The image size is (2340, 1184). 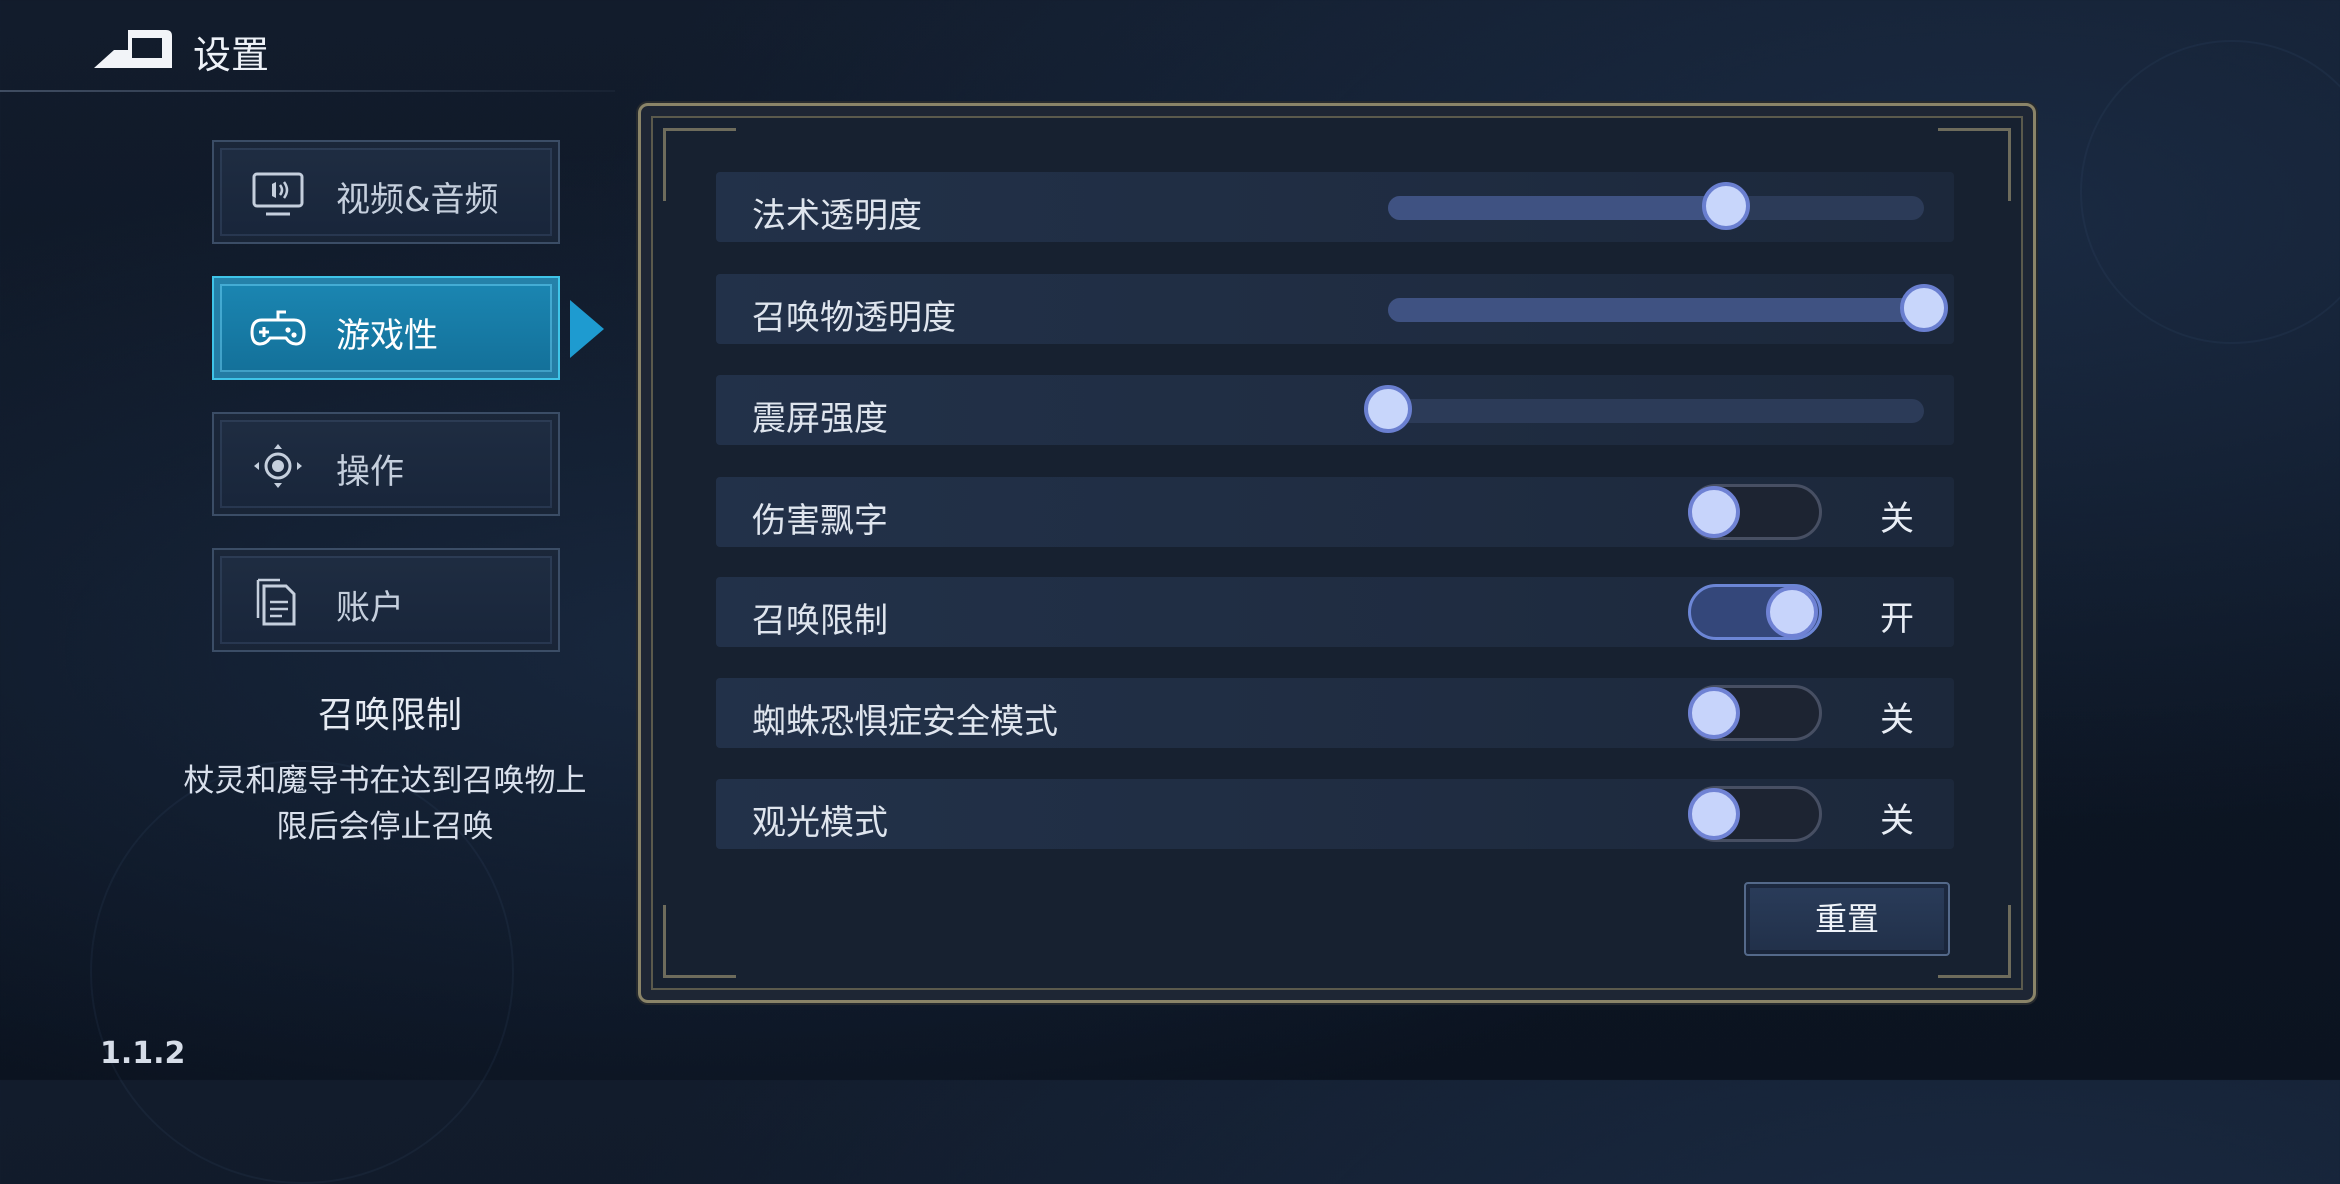 What do you see at coordinates (699, 941) in the screenshot?
I see `panel-corner-ornament` at bounding box center [699, 941].